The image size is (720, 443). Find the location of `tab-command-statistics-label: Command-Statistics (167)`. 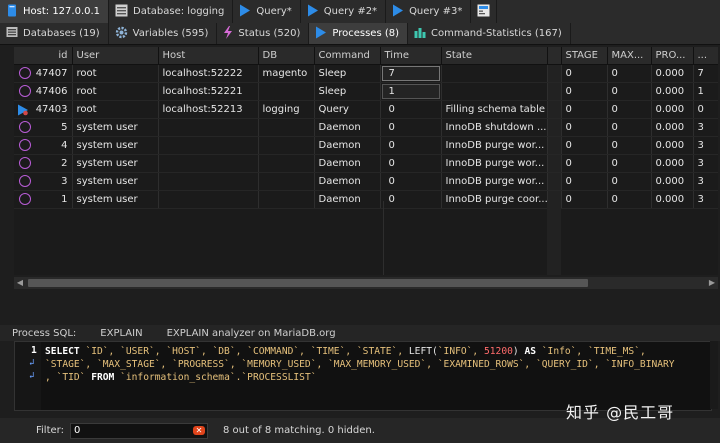

tab-command-statistics-label: Command-Statistics (167) is located at coordinates (496, 33).